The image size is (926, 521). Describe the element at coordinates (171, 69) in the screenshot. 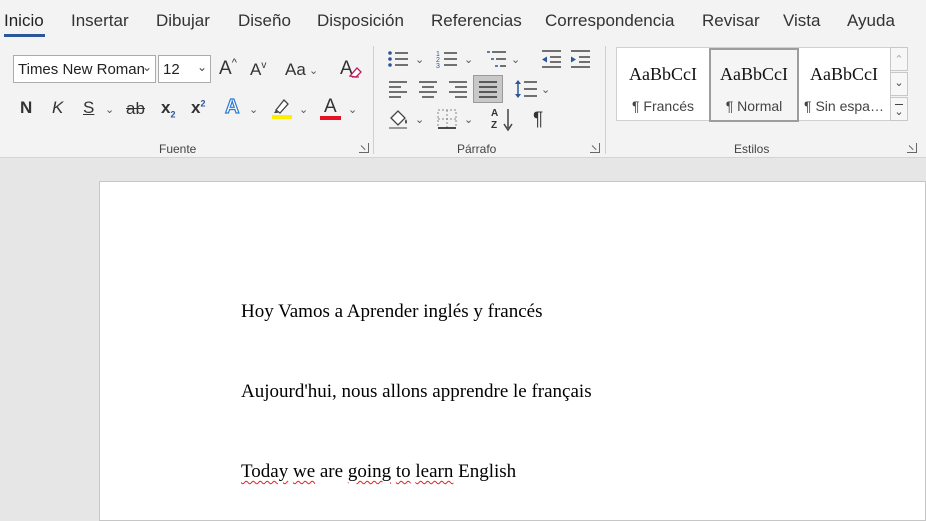

I see `font-size-value: 12` at that location.